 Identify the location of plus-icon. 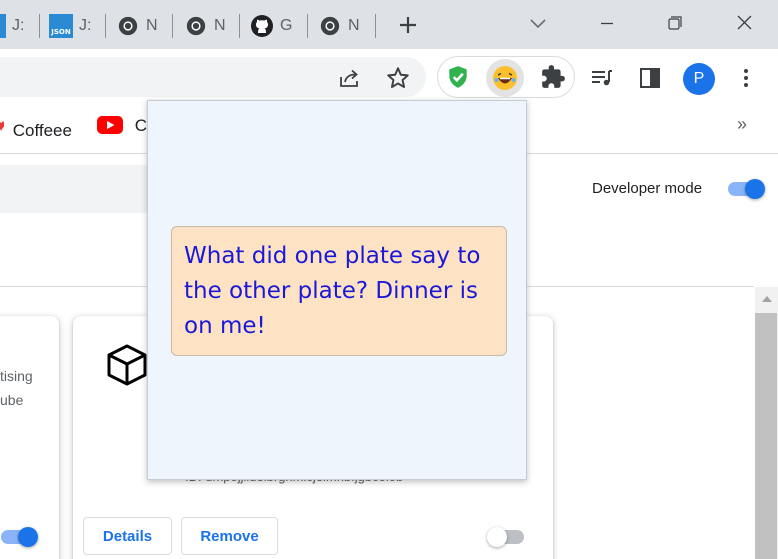
(408, 25).